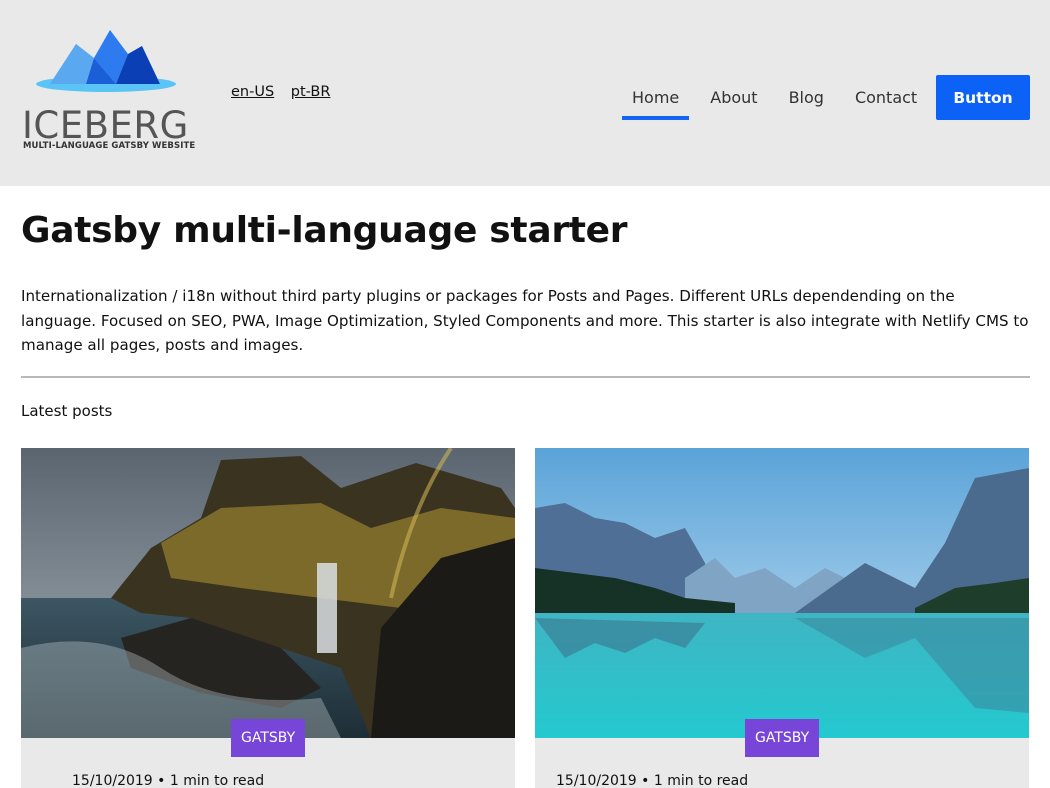  What do you see at coordinates (983, 97) in the screenshot?
I see `header-cta-button: Button` at bounding box center [983, 97].